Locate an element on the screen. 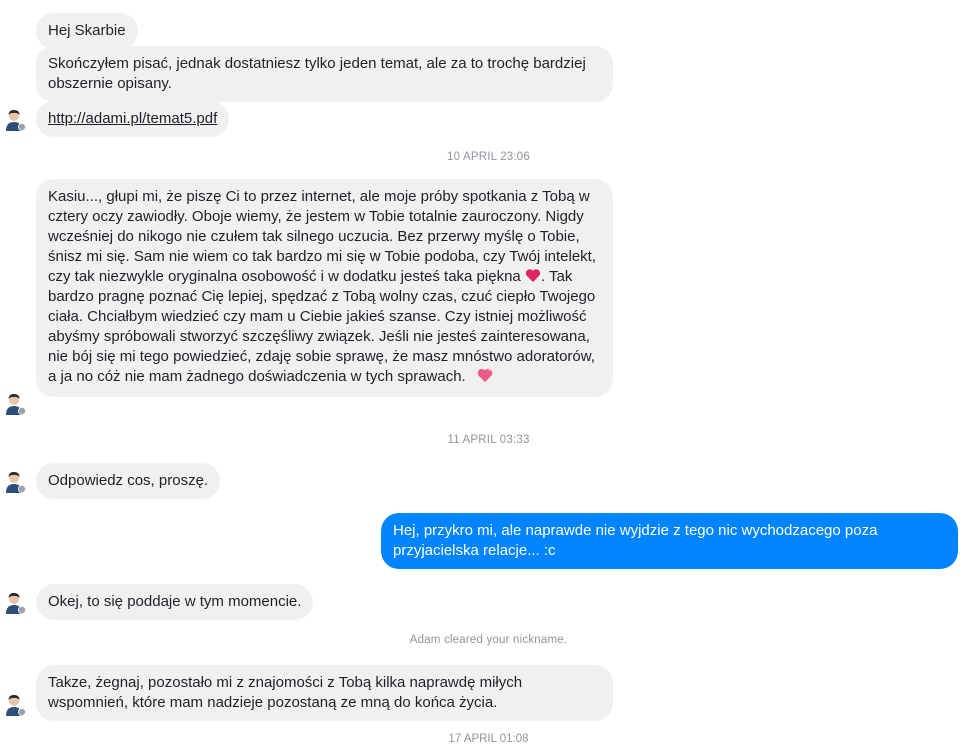  heart-icon is located at coordinates (533, 275).